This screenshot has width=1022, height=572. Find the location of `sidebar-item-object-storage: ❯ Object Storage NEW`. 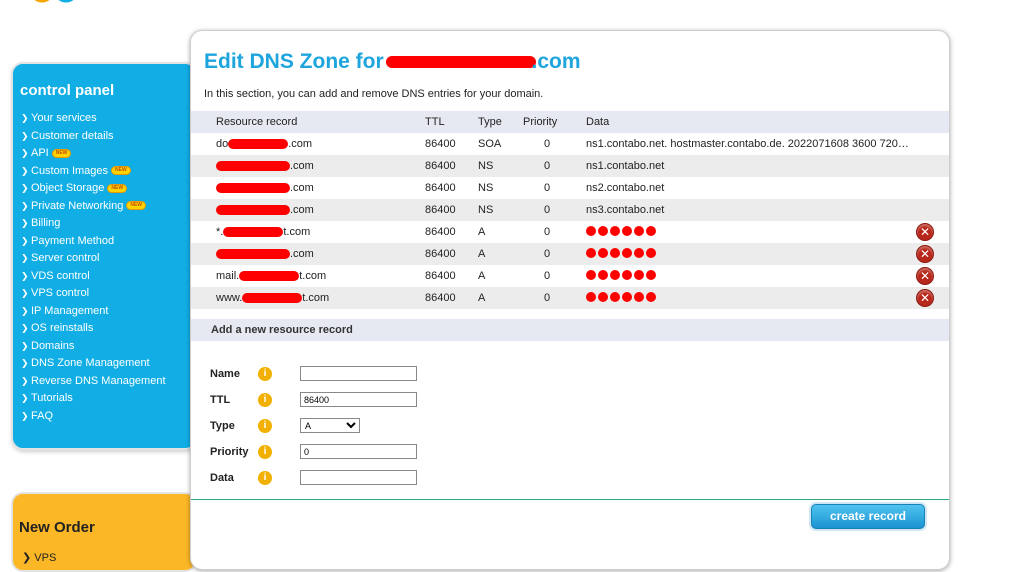

sidebar-item-object-storage: ❯ Object Storage NEW is located at coordinates (93, 189).